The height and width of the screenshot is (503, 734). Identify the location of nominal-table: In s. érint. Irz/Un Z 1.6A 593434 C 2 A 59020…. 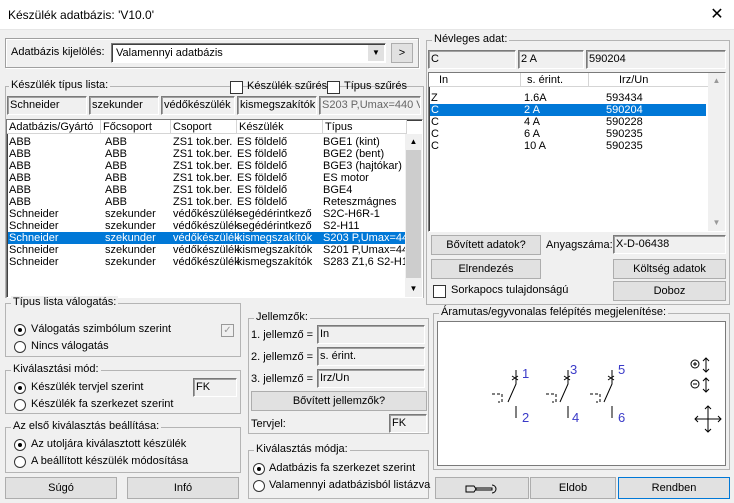
(577, 152).